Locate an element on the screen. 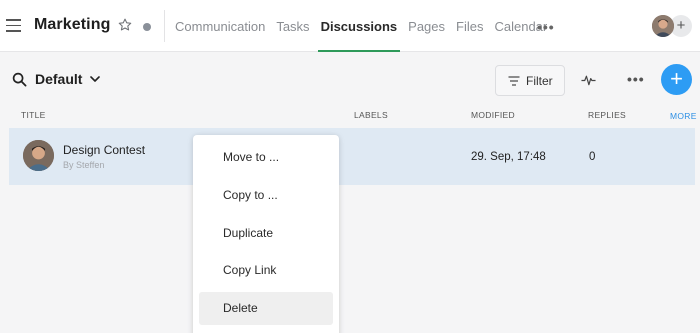  user-avatar-icon is located at coordinates (663, 26).